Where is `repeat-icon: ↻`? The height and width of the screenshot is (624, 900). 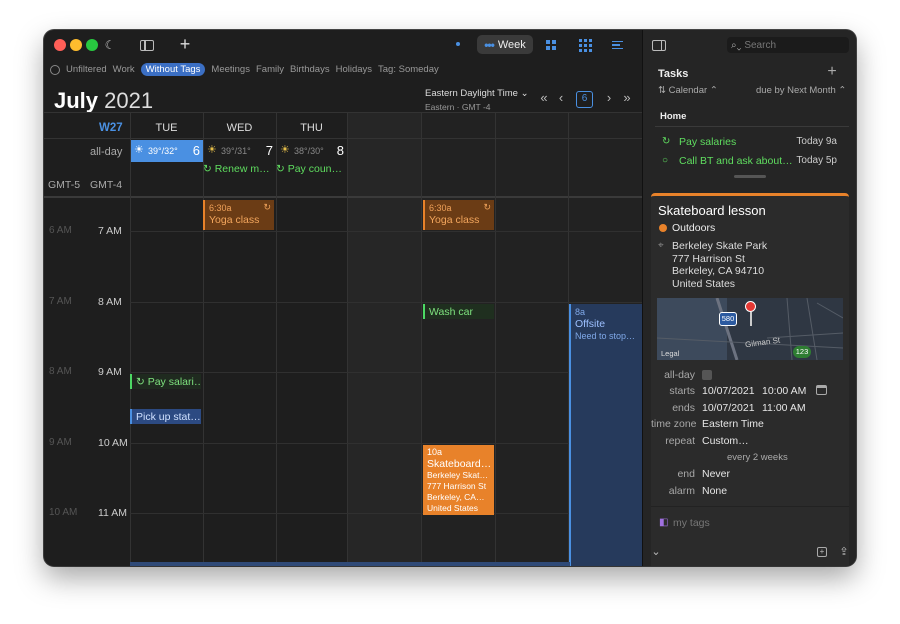 repeat-icon: ↻ is located at coordinates (487, 207).